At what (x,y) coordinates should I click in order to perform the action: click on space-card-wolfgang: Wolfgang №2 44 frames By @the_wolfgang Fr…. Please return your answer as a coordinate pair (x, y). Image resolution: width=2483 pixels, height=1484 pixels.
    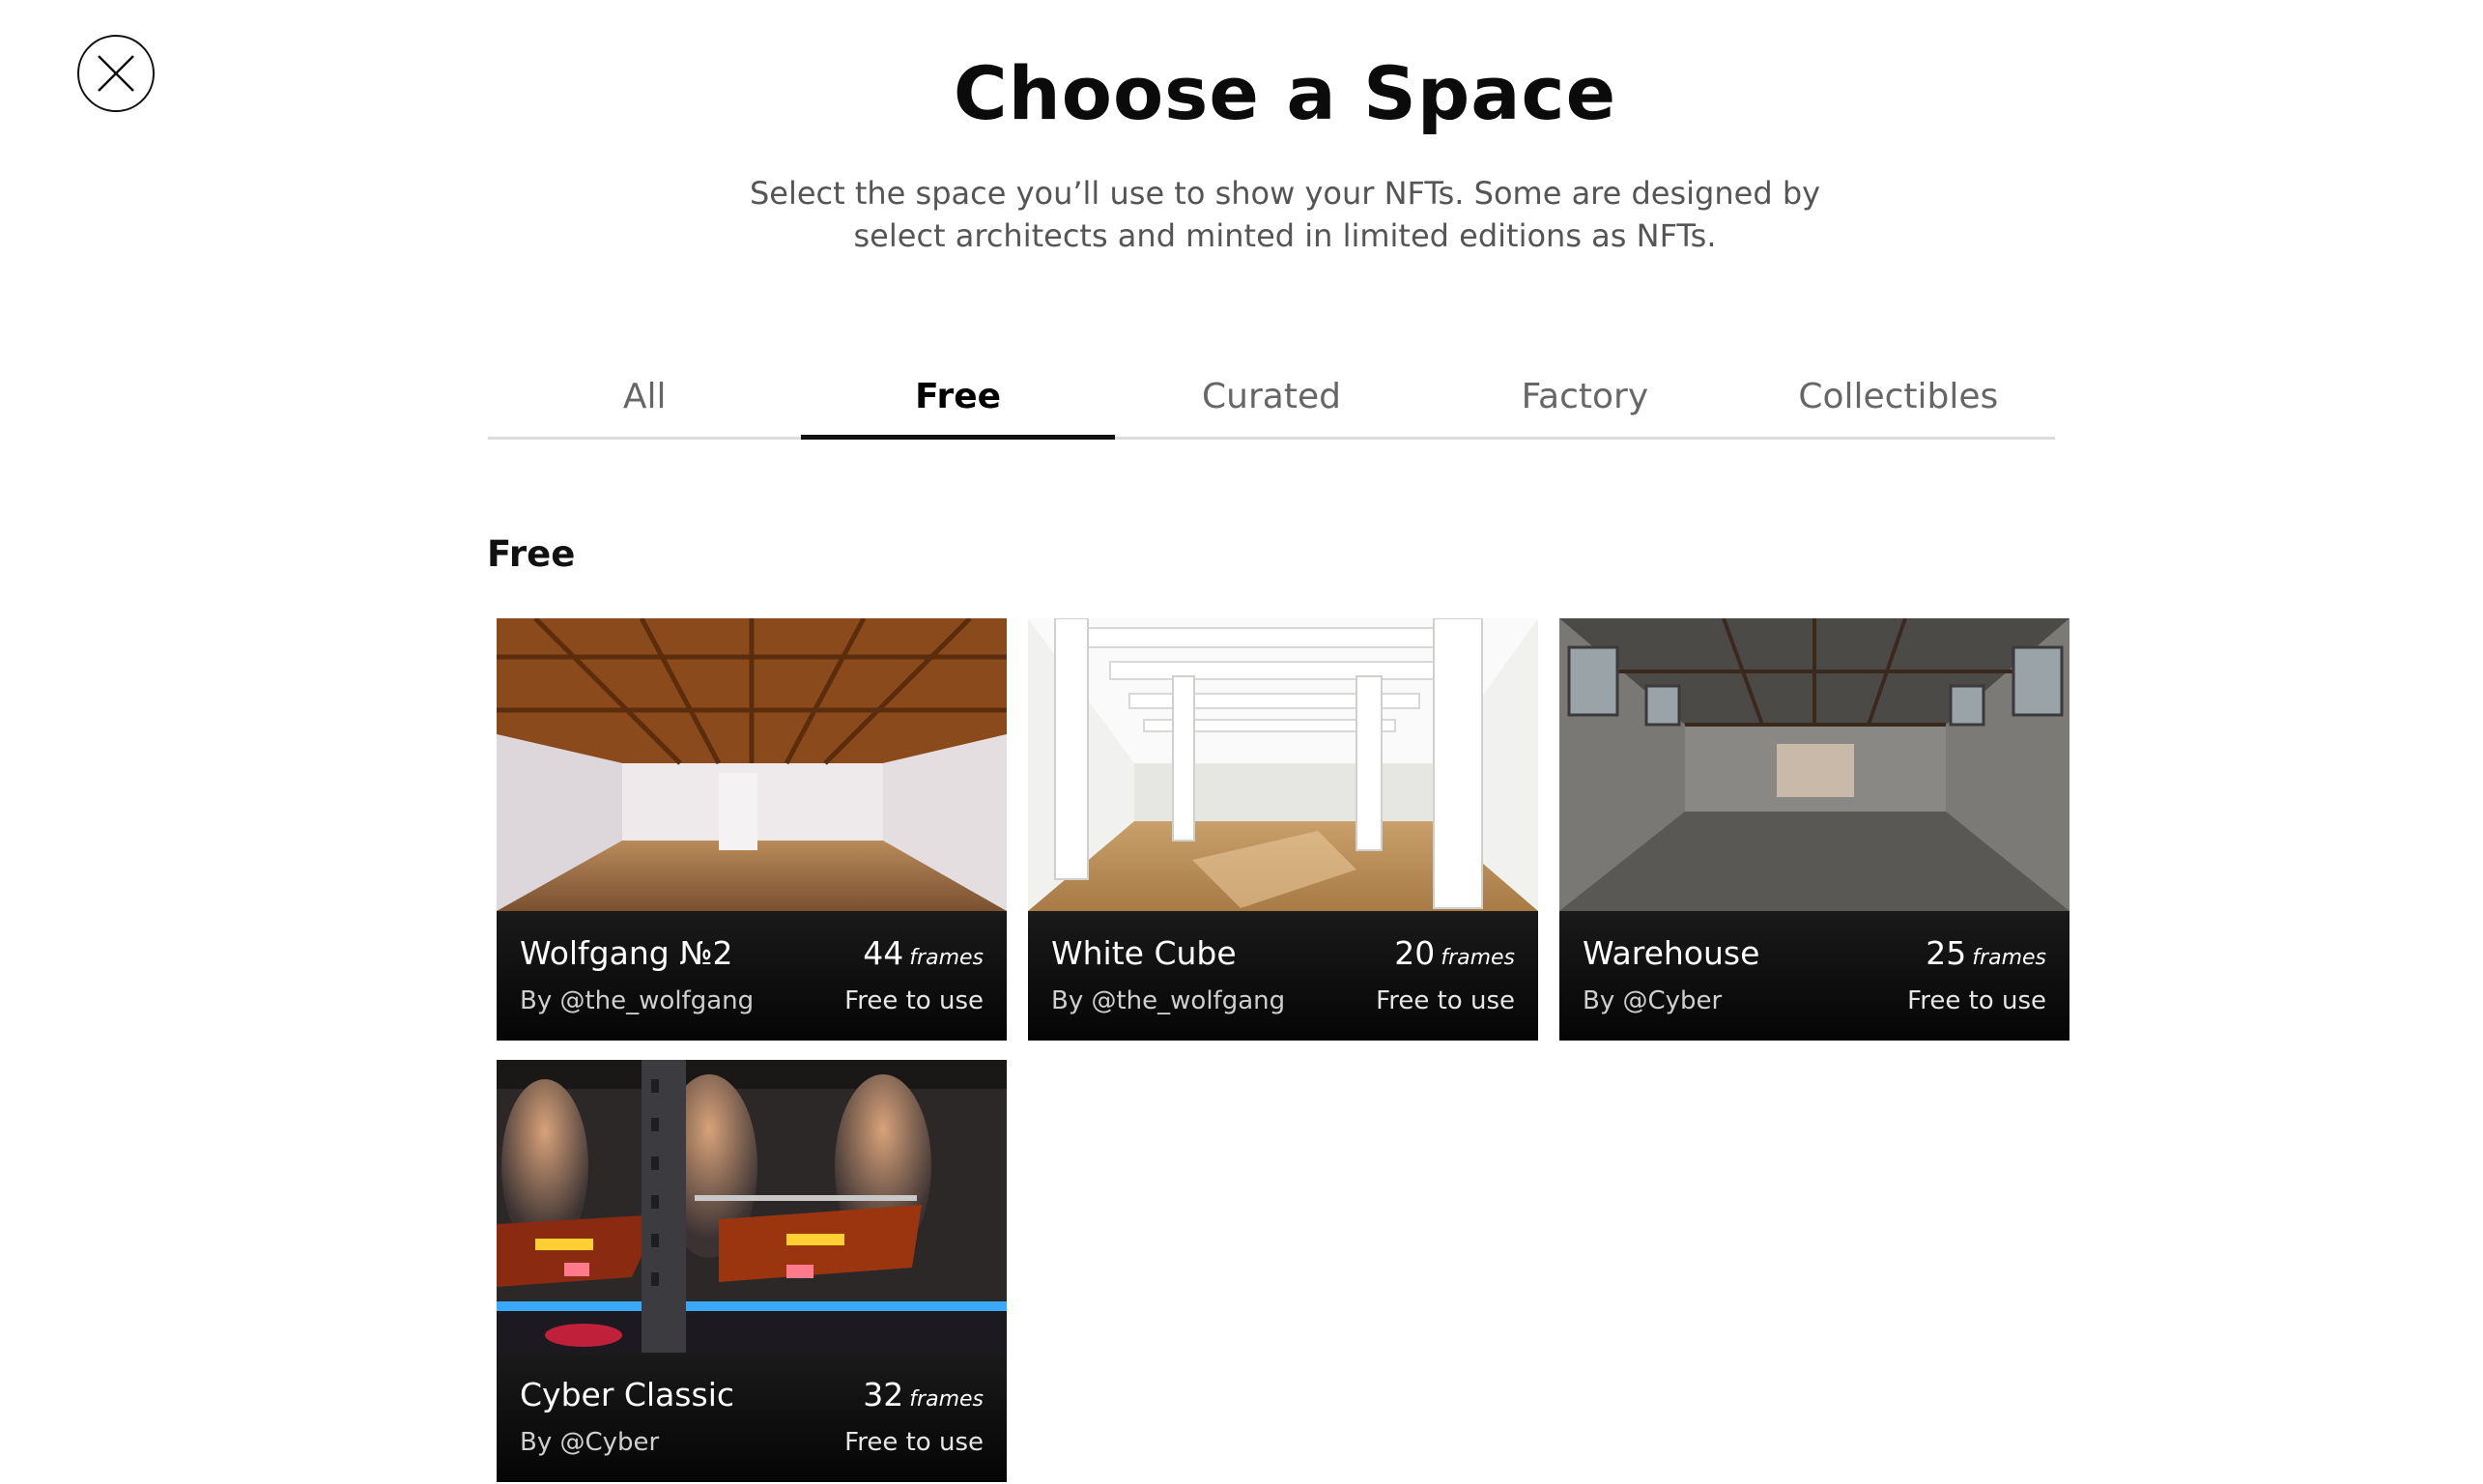
    Looking at the image, I should click on (752, 830).